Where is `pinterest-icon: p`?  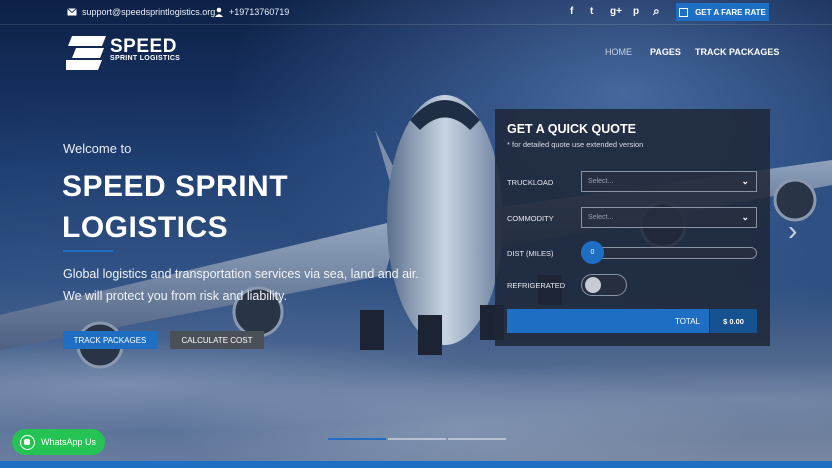
pinterest-icon: p is located at coordinates (636, 11).